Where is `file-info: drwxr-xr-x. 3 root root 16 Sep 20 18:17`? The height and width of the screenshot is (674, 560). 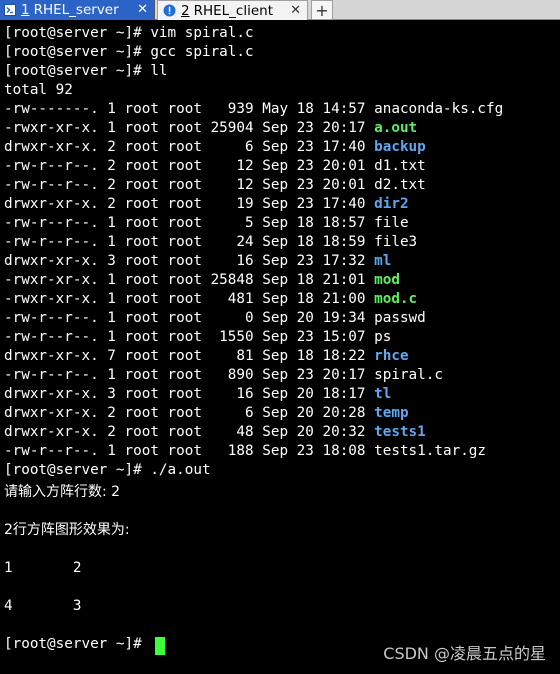 file-info: drwxr-xr-x. 3 root root 16 Sep 20 18:17 is located at coordinates (189, 394).